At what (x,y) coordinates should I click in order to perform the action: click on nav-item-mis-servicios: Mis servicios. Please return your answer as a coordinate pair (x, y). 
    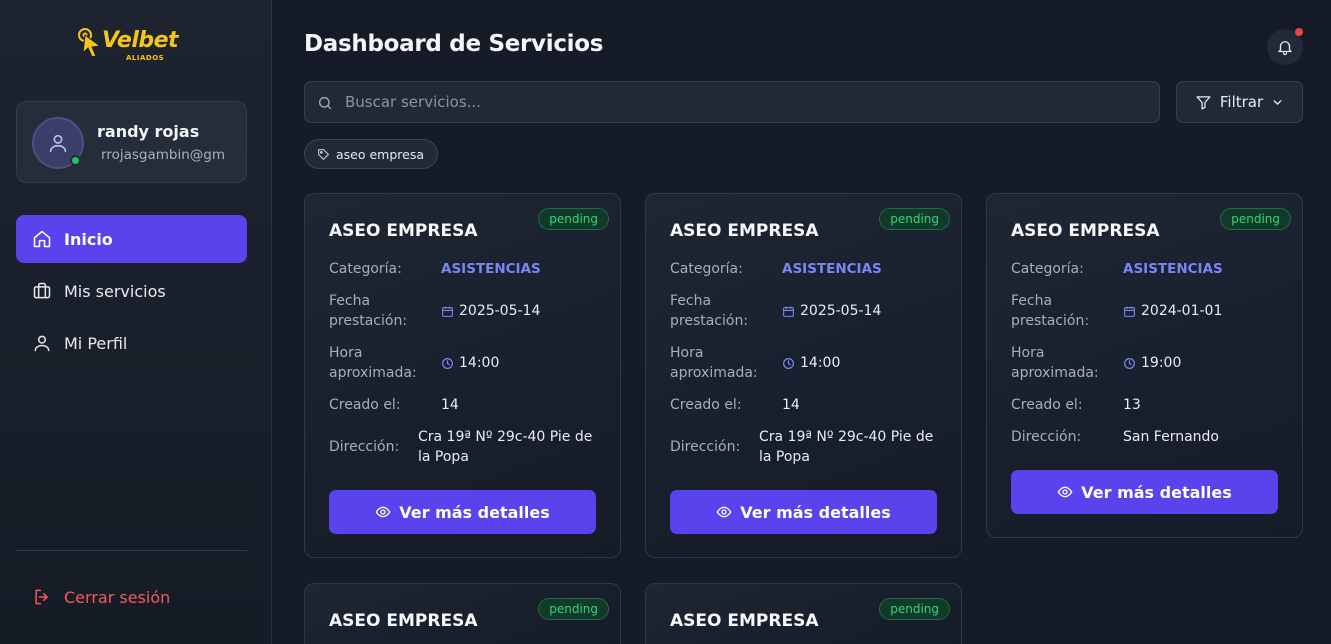
    Looking at the image, I should click on (131, 291).